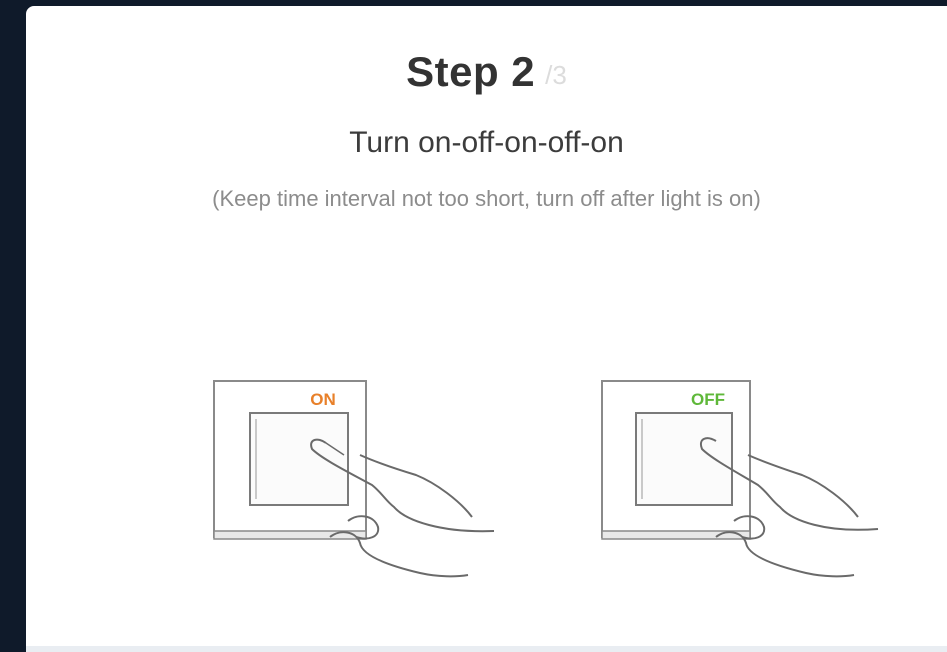 The height and width of the screenshot is (652, 947). I want to click on light-switch-on-illustration: ON, so click(360, 471).